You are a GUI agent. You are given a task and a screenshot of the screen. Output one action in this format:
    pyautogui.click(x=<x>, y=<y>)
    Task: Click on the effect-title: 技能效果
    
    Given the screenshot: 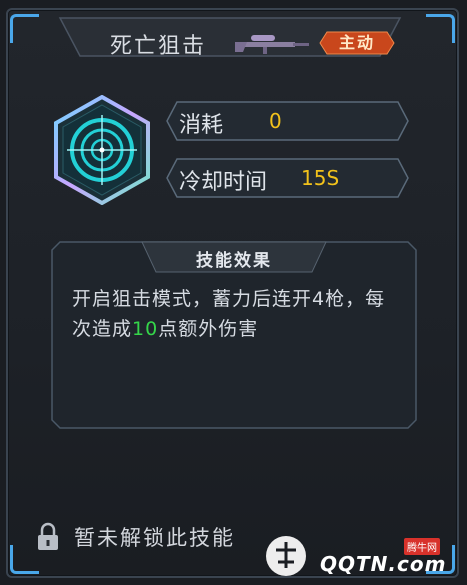 What is the action you would take?
    pyautogui.click(x=234, y=261)
    